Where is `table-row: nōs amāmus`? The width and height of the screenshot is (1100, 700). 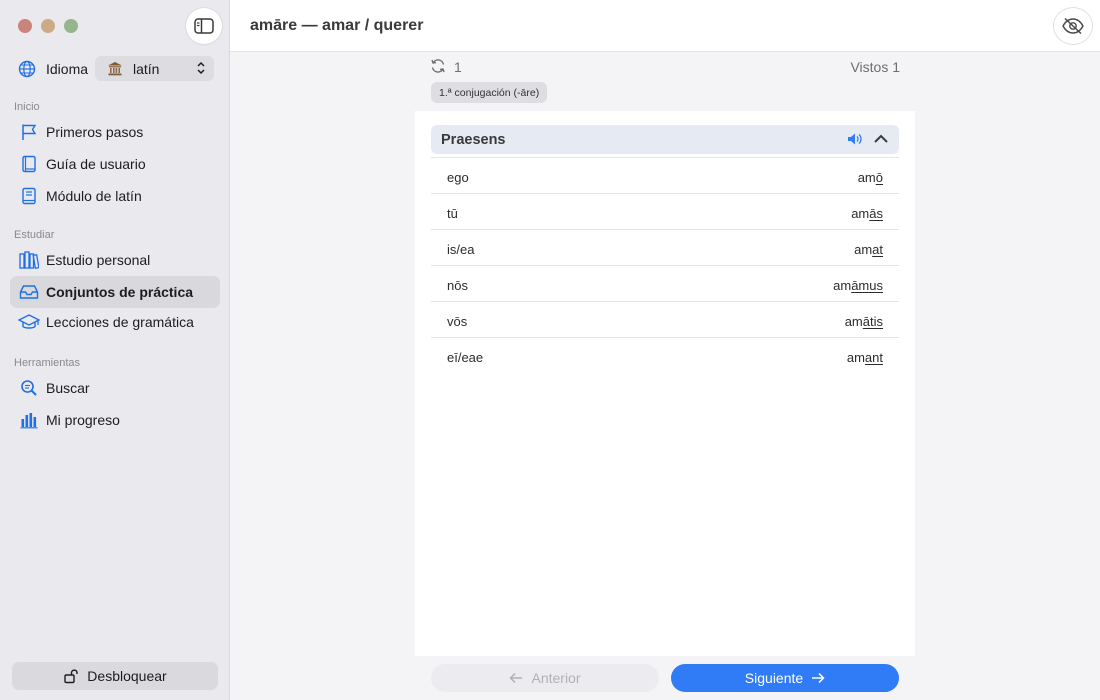
table-row: nōs amāmus is located at coordinates (665, 283).